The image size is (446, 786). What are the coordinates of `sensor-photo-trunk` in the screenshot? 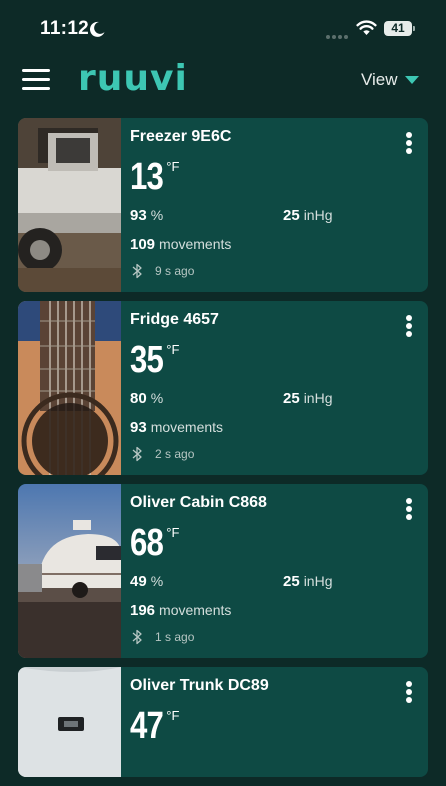 It's located at (69, 722).